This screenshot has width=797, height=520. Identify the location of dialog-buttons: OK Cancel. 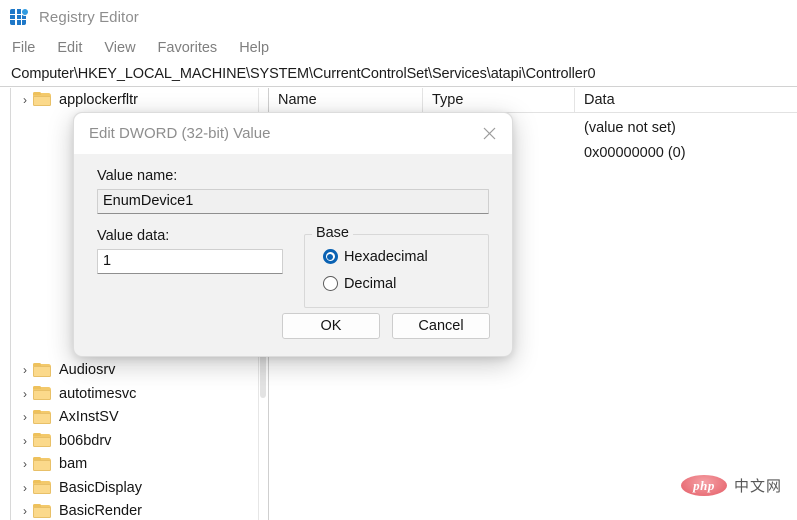
(386, 326).